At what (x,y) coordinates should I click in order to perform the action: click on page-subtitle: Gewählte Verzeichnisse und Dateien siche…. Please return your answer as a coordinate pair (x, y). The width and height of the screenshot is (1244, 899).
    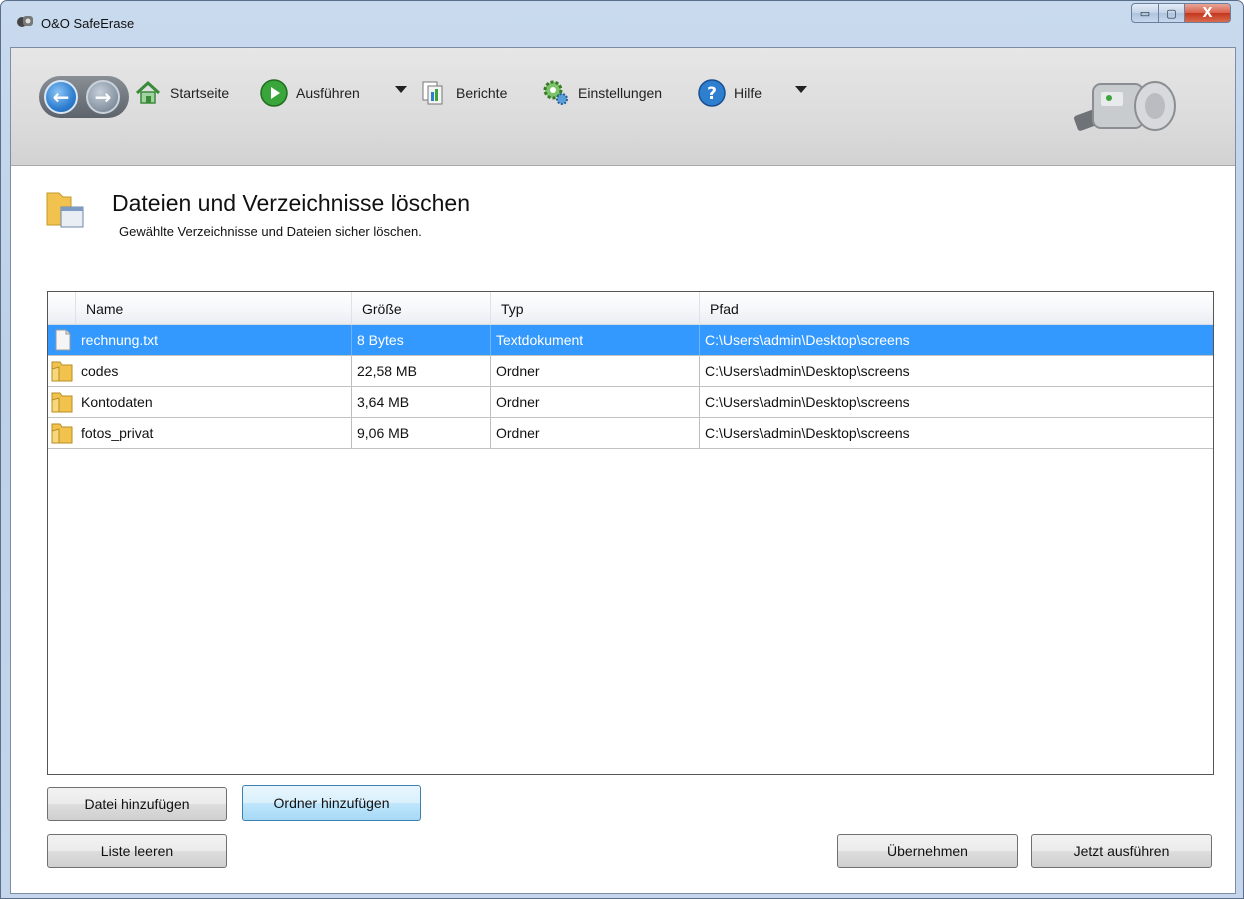
    Looking at the image, I should click on (270, 231).